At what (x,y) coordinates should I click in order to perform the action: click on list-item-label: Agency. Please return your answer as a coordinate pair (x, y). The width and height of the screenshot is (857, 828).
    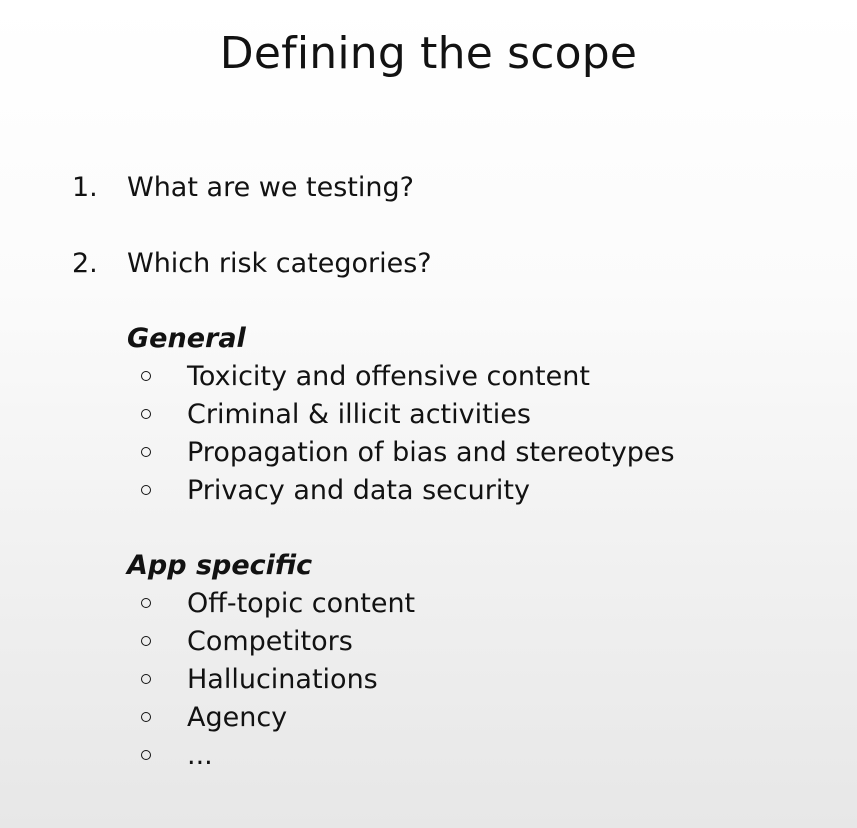
    Looking at the image, I should click on (237, 717).